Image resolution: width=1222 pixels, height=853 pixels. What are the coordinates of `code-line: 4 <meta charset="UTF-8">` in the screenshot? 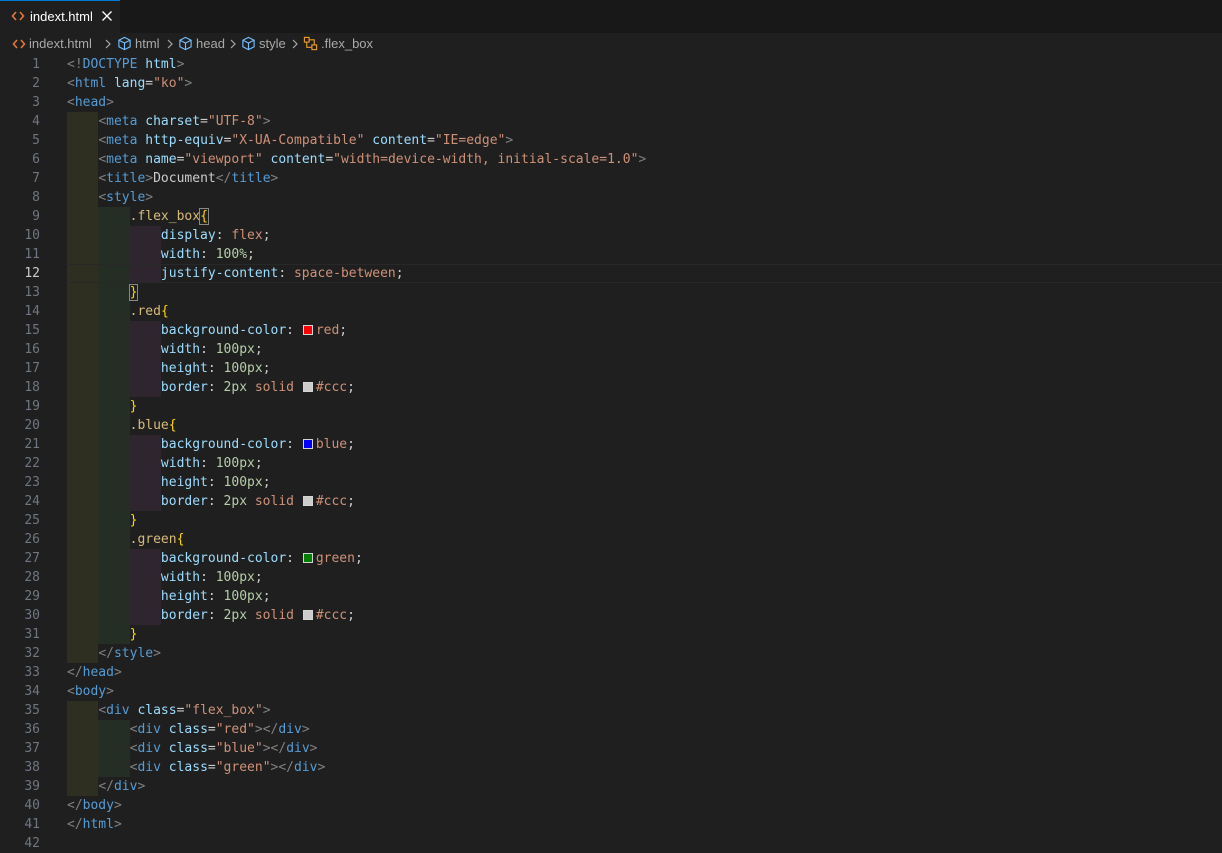 It's located at (611, 121).